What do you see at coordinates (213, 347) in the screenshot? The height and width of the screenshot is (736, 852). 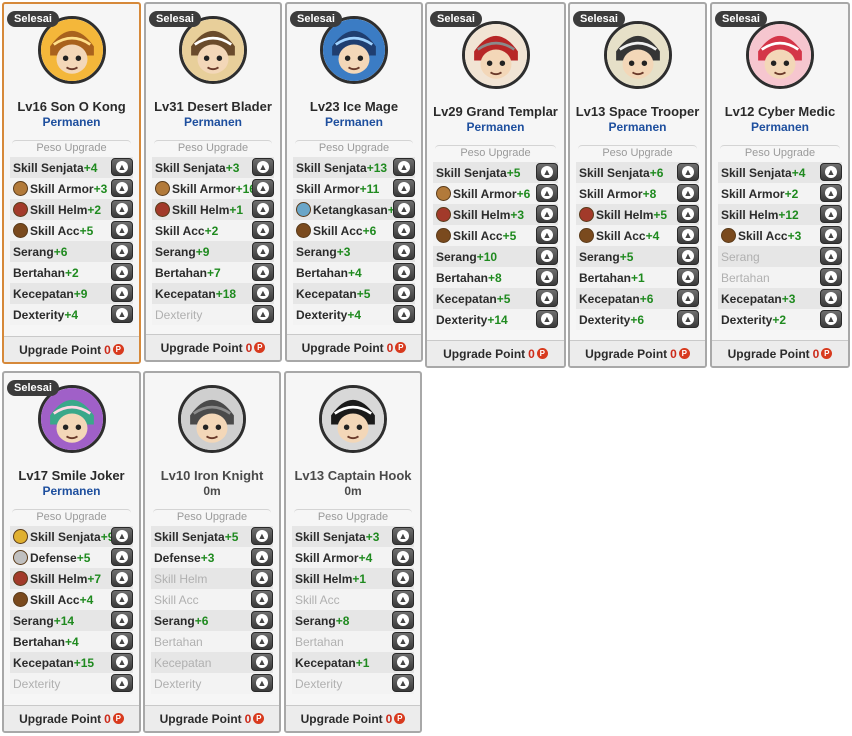 I see `upgrade-point-bar: Upgrade Point 0 P` at bounding box center [213, 347].